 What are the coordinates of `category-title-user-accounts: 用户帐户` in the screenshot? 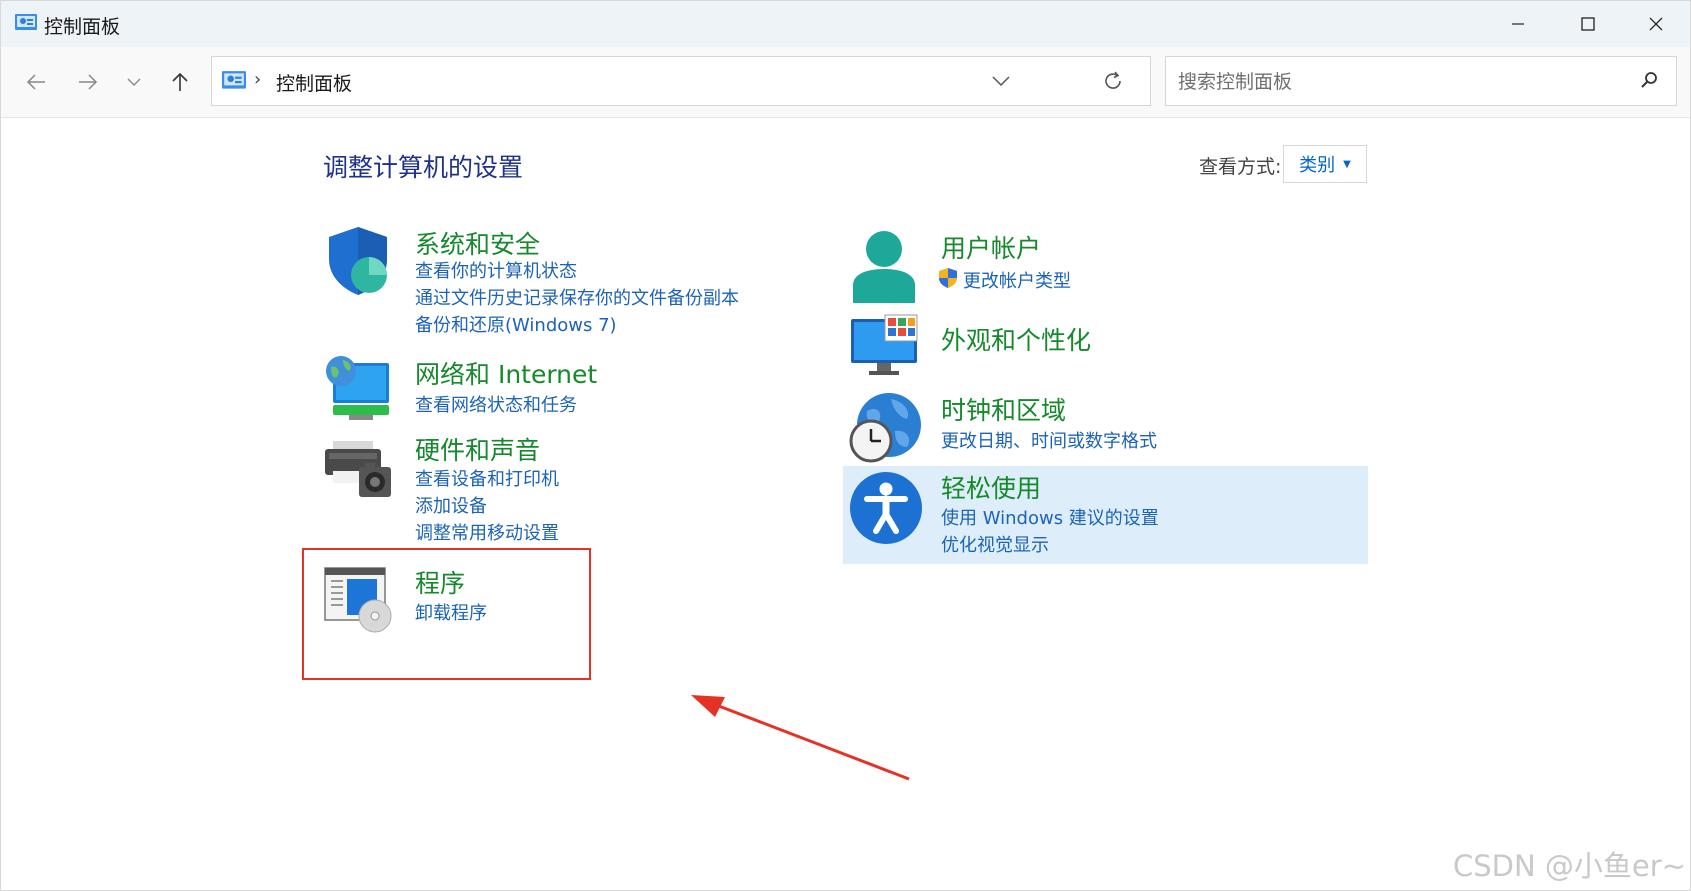 It's located at (991, 247).